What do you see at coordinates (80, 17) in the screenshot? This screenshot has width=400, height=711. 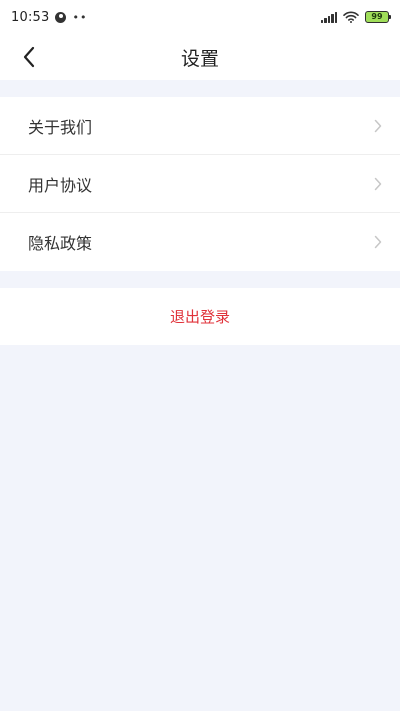 I see `status-dots: ••` at bounding box center [80, 17].